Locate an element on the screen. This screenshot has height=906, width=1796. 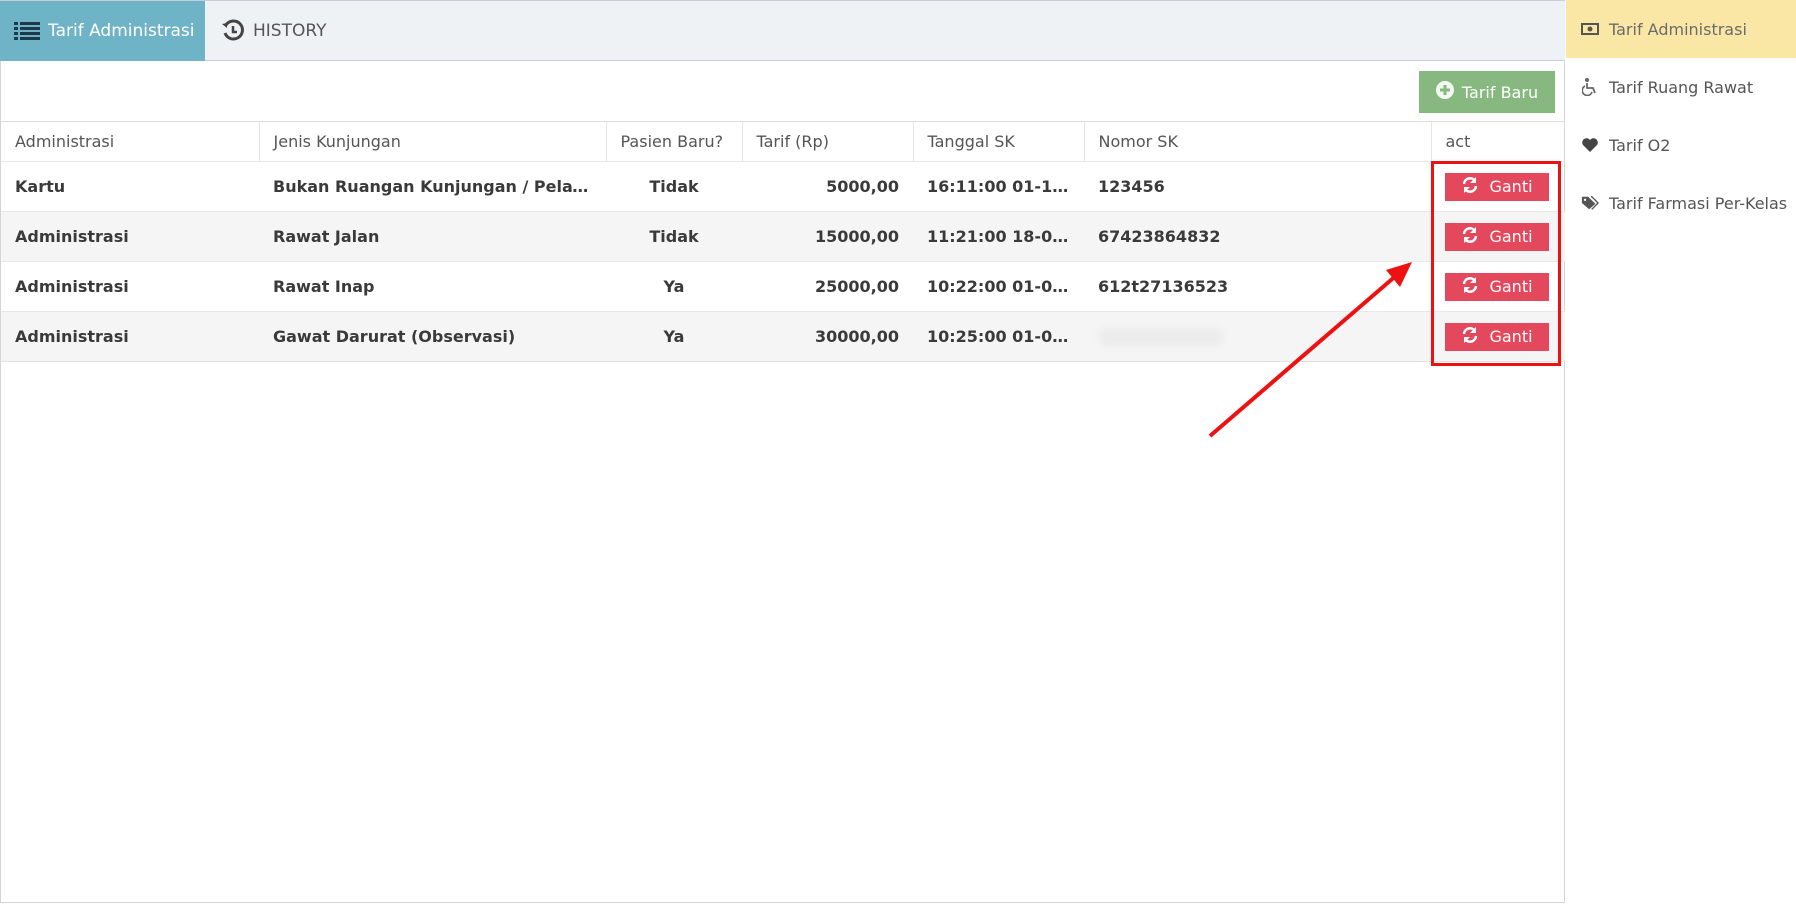
cell-jenis-kunjungan: Gawat Darurat (Observasi) is located at coordinates (432, 336).